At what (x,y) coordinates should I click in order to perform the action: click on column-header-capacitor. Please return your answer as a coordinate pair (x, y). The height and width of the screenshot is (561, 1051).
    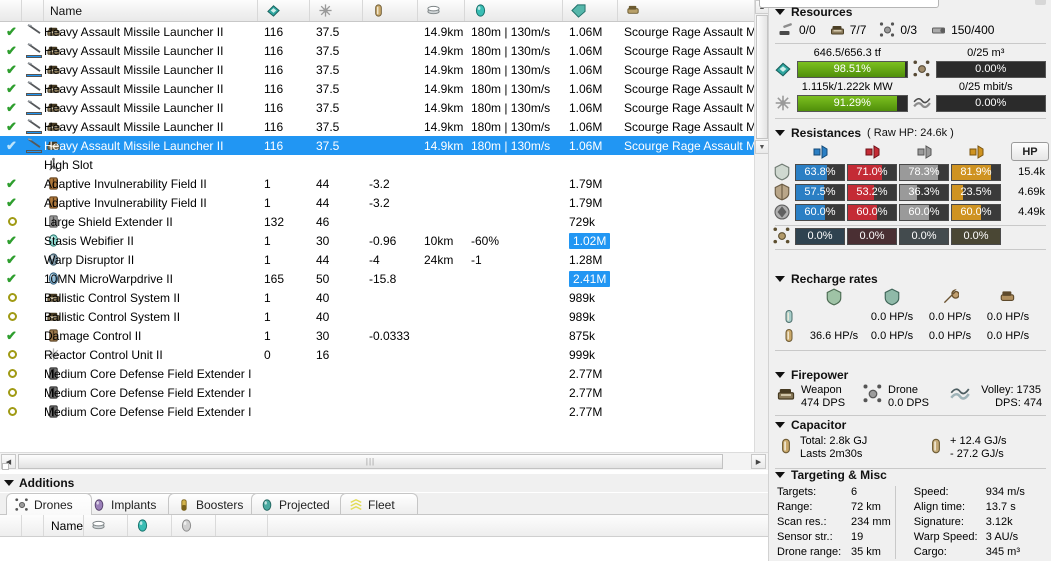
    Looking at the image, I should click on (390, 10).